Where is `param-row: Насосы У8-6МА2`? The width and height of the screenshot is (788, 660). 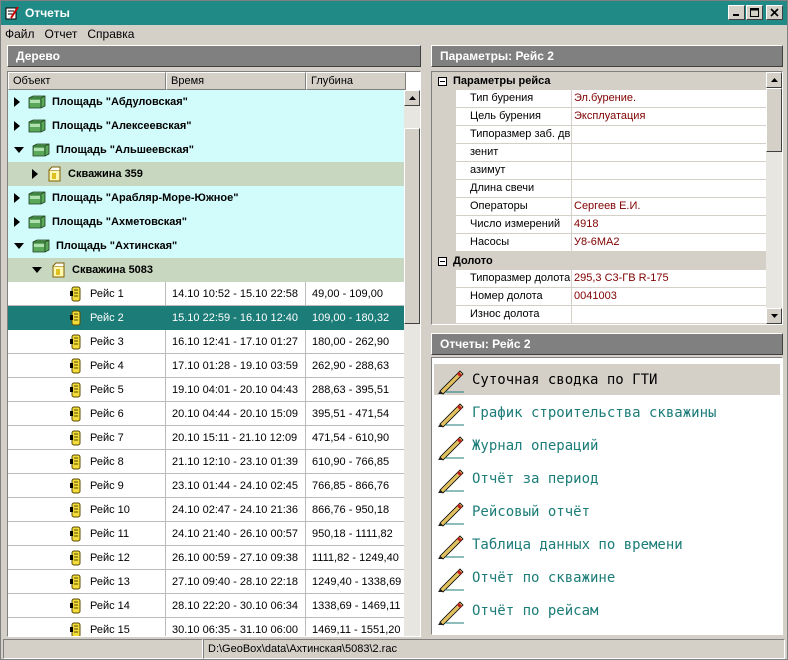 param-row: Насосы У8-6МА2 is located at coordinates (600, 243).